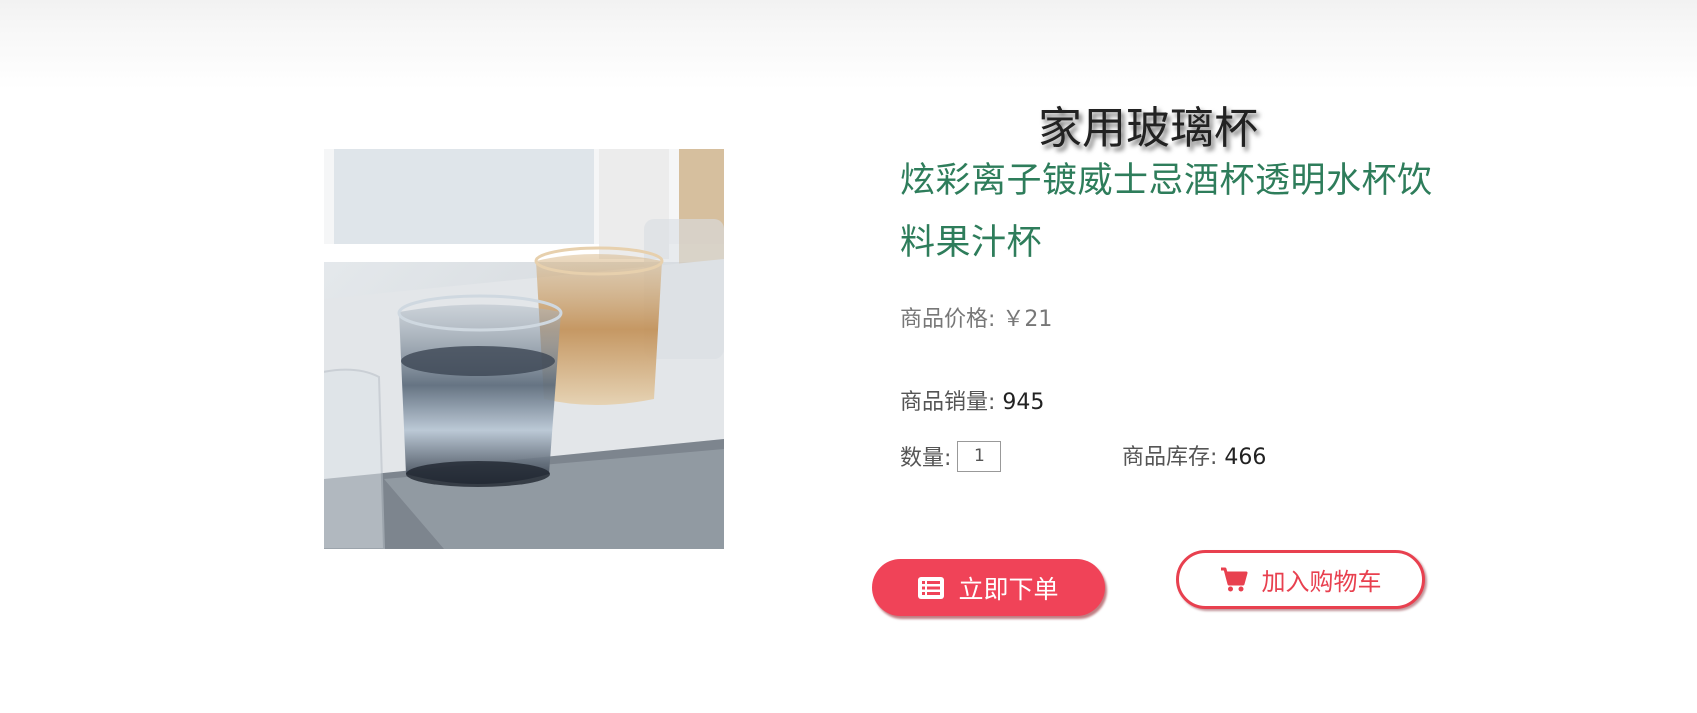 The height and width of the screenshot is (713, 1697). I want to click on quantity-label: 数量:, so click(926, 458).